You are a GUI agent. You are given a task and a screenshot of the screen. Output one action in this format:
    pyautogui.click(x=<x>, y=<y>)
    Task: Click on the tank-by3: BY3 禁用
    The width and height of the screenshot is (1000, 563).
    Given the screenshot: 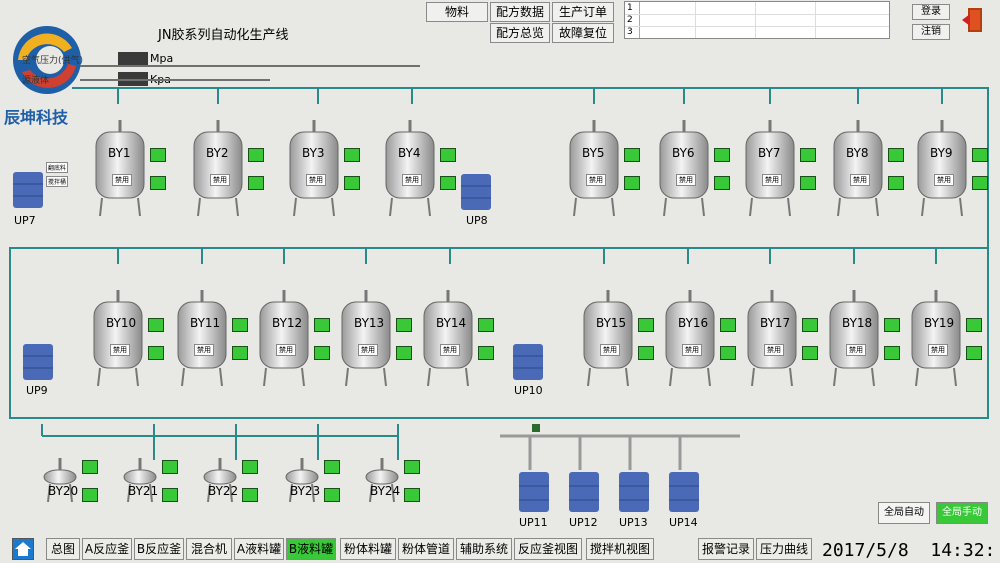 What is the action you would take?
    pyautogui.click(x=323, y=168)
    